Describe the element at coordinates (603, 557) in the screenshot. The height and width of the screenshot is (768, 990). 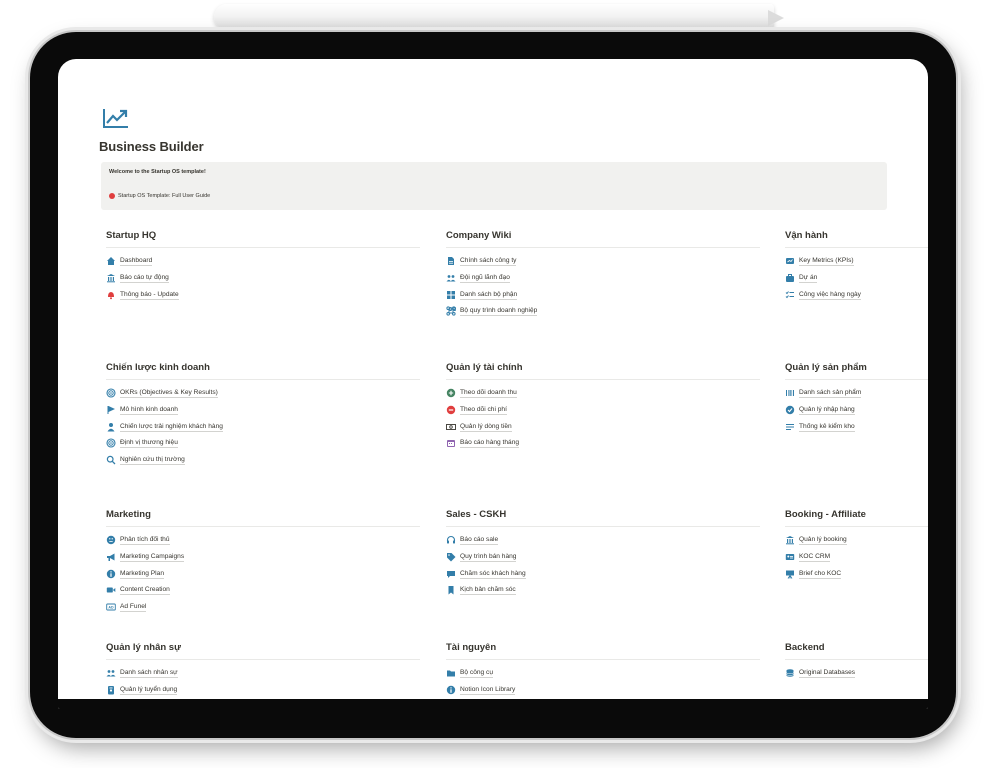
I see `page-link-quy-trinh-ban-hang: Quy trình bán hàng` at that location.